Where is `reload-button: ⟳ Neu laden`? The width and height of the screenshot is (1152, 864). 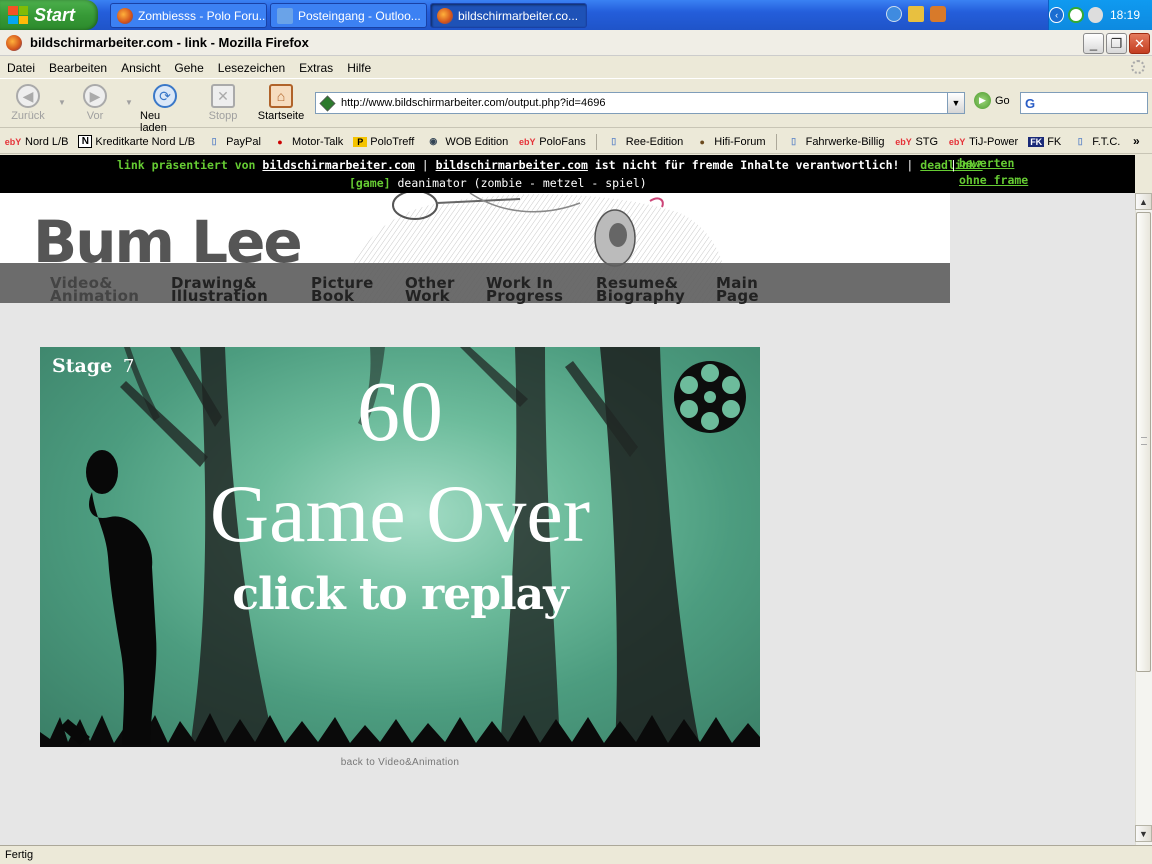 reload-button: ⟳ Neu laden is located at coordinates (165, 109).